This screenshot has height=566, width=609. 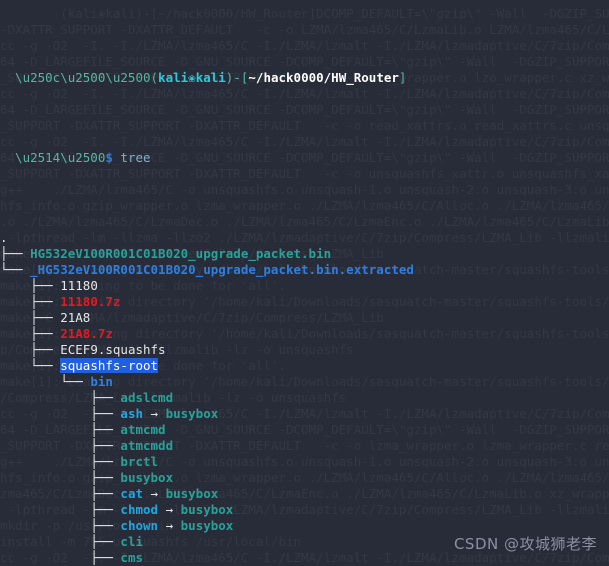 I want to click on prompt-user: kali, so click(x=173, y=77).